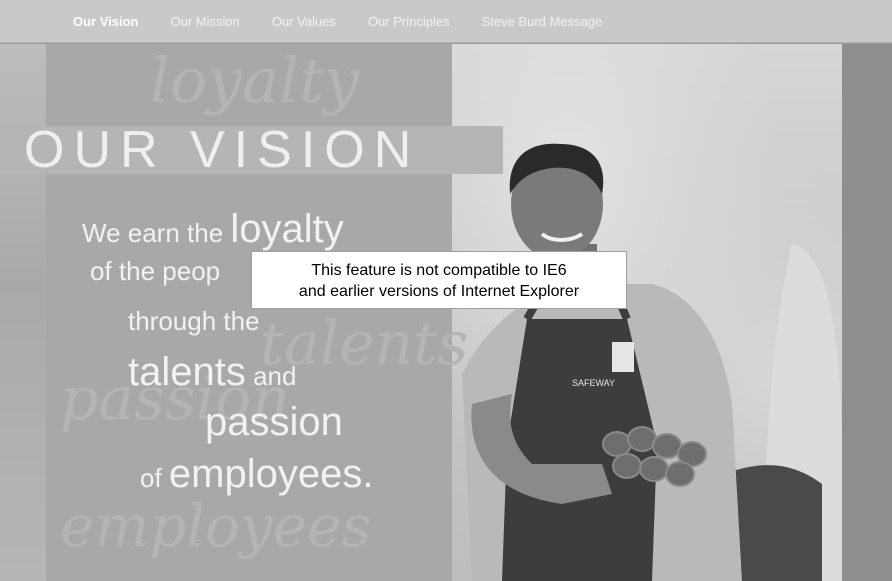  Describe the element at coordinates (106, 21) in the screenshot. I see `nav-our-vision: Our Vision` at that location.